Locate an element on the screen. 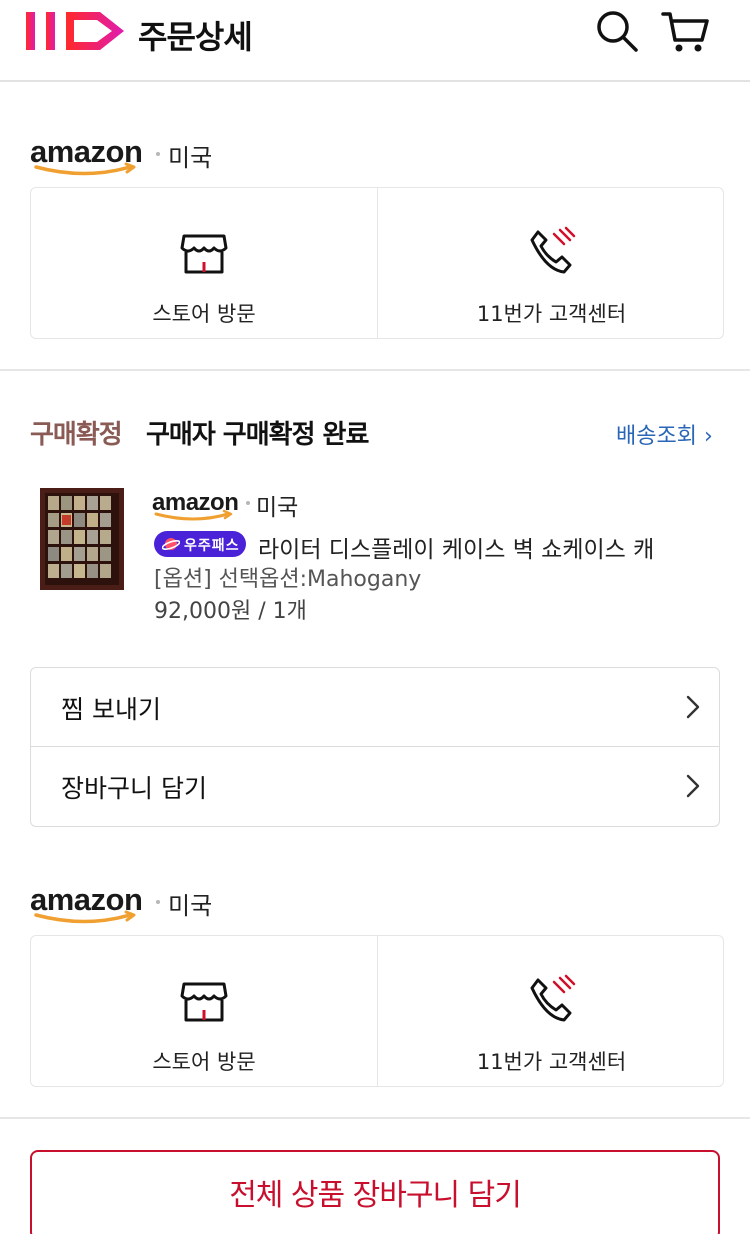 The image size is (750, 1234). product-option: [옵션] 선택옵션:Mahogany is located at coordinates (288, 579).